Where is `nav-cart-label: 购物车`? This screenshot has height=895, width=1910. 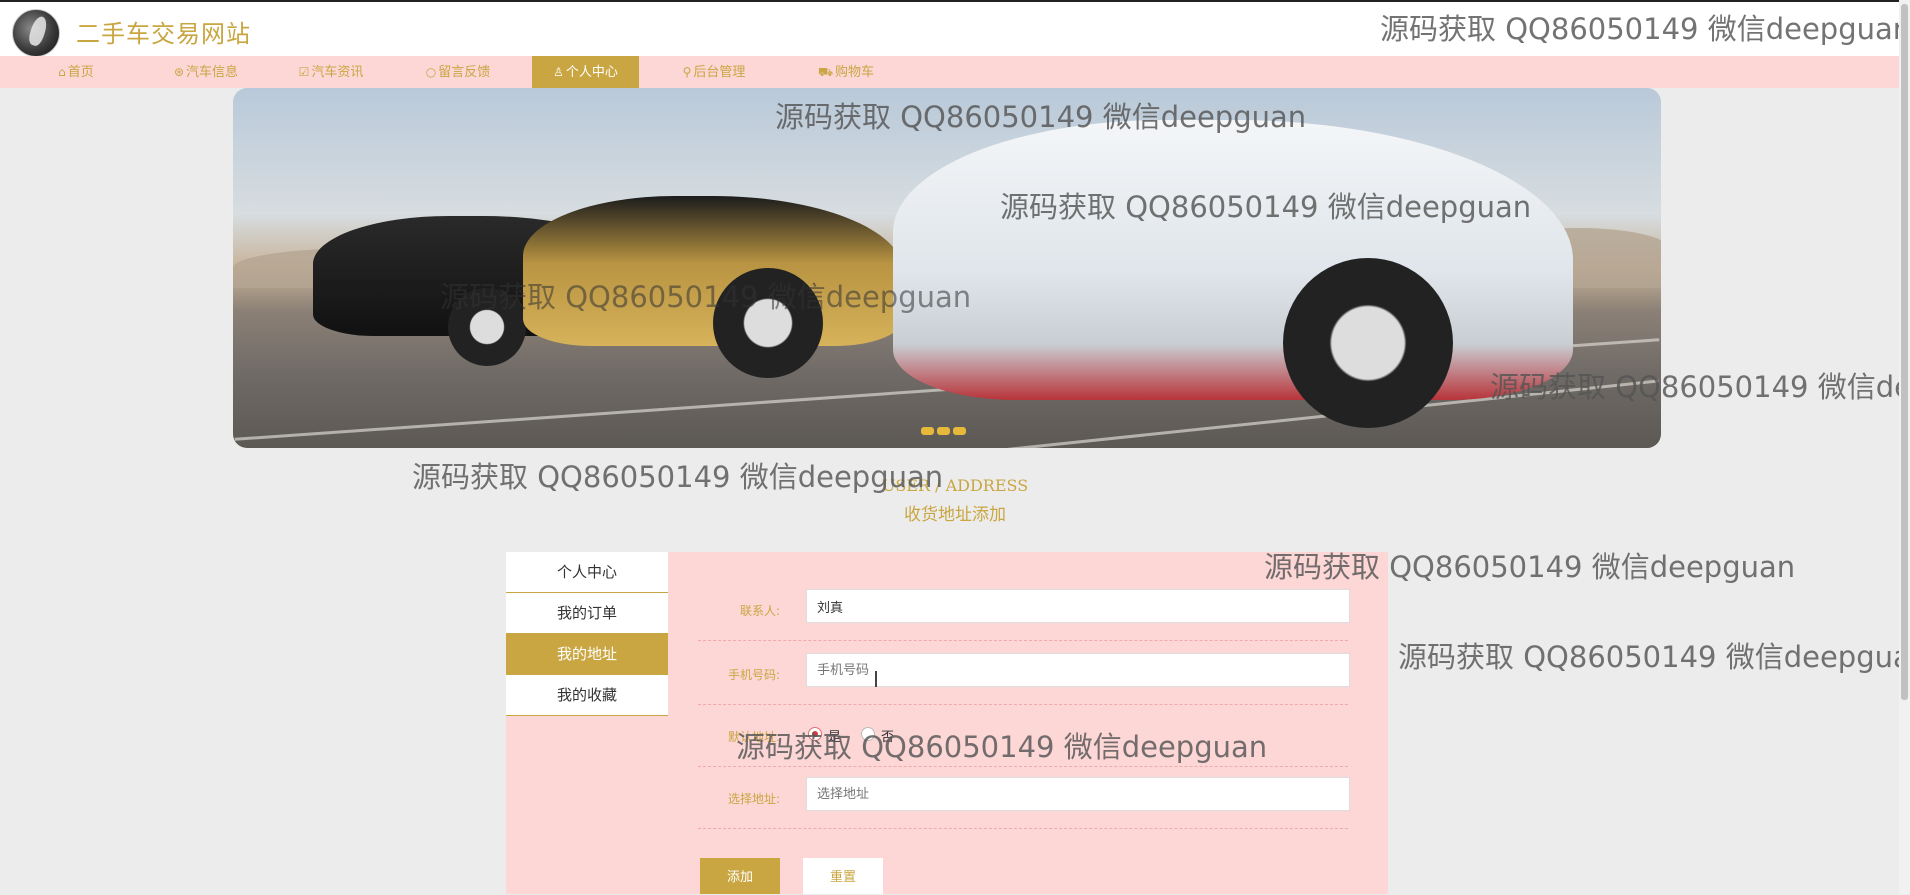 nav-cart-label: 购物车 is located at coordinates (855, 72).